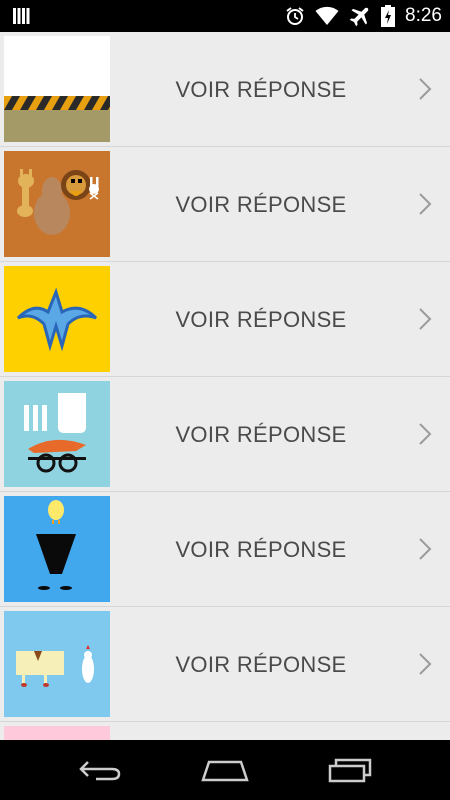  I want to click on clock-time: 8:26, so click(423, 15).